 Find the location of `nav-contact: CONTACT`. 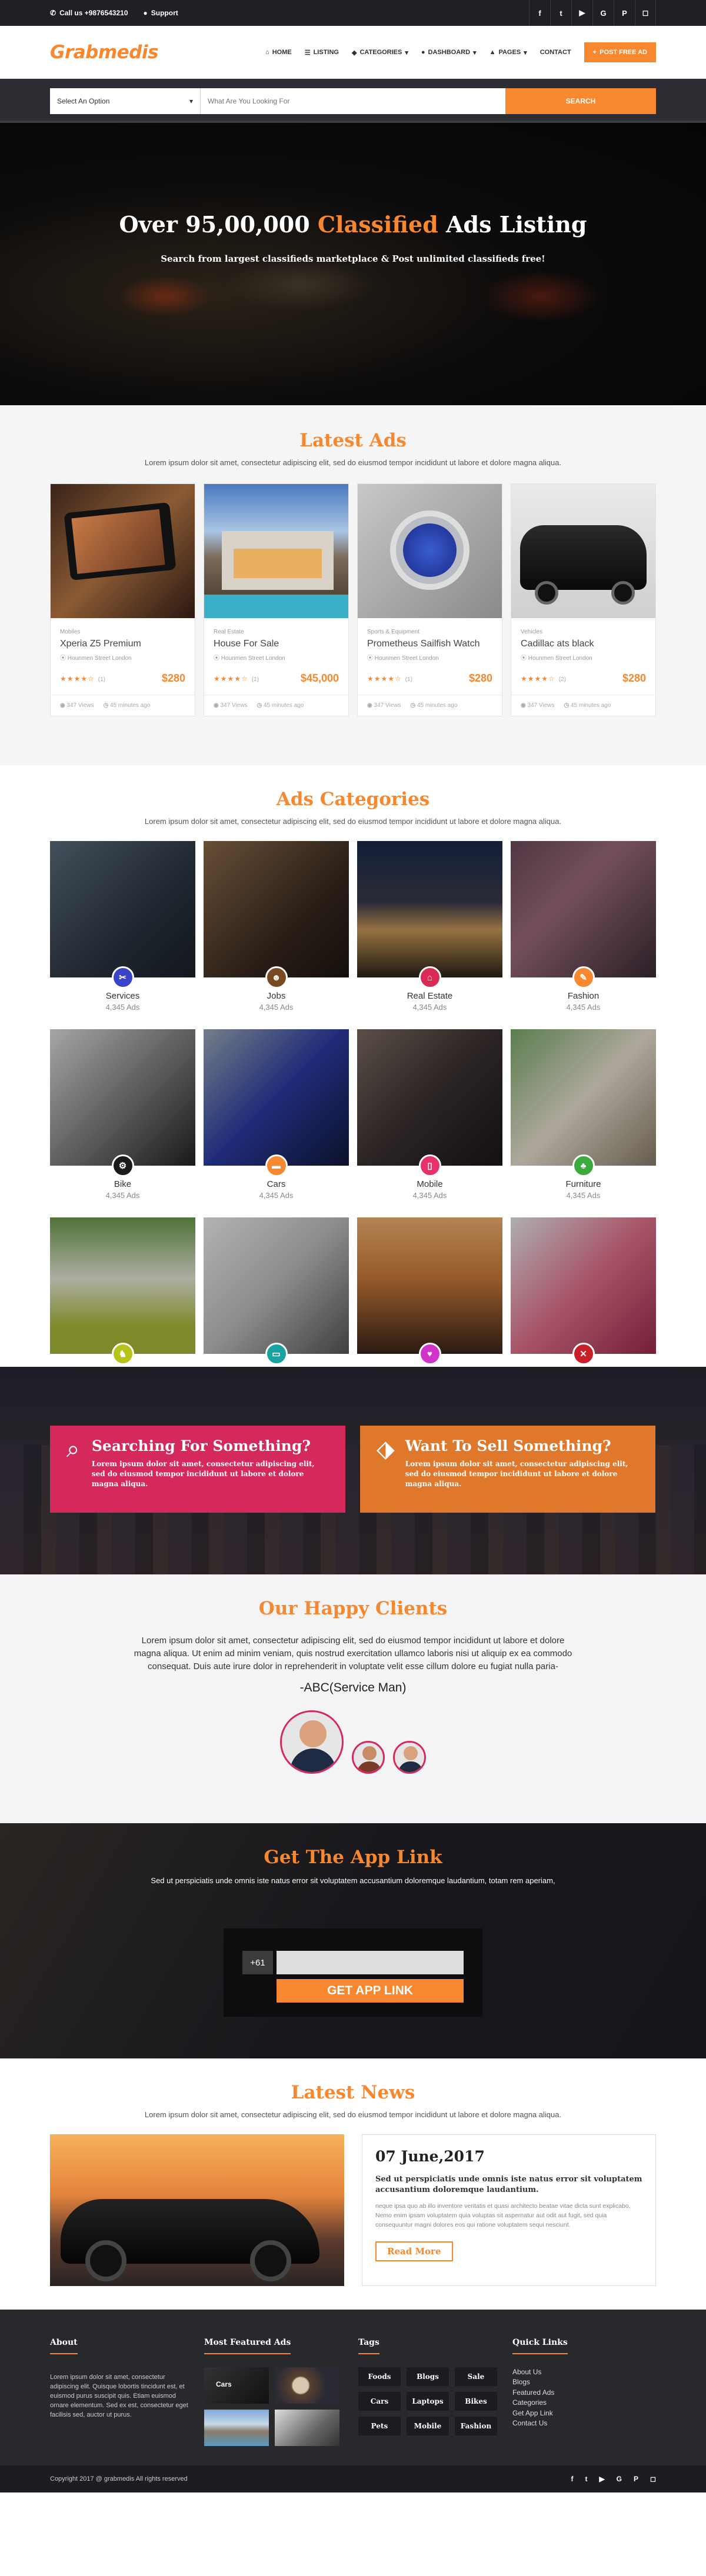

nav-contact: CONTACT is located at coordinates (555, 52).